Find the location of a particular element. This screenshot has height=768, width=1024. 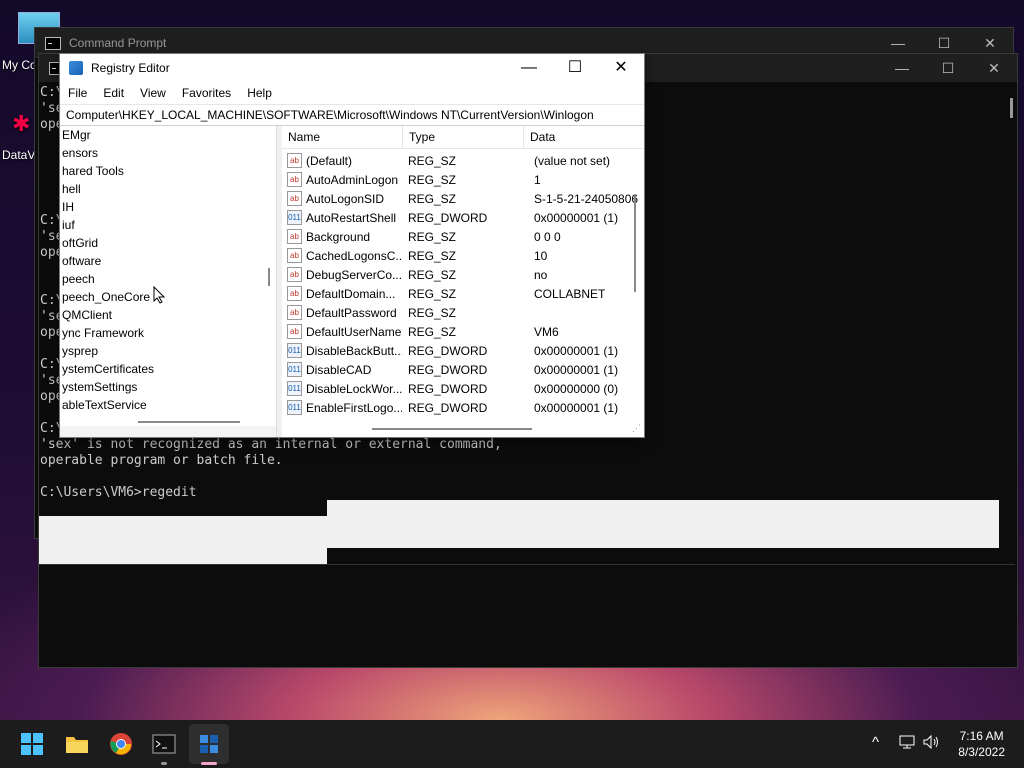

value-row: ab DefaultPassword REG_SZ is located at coordinates (463, 312).